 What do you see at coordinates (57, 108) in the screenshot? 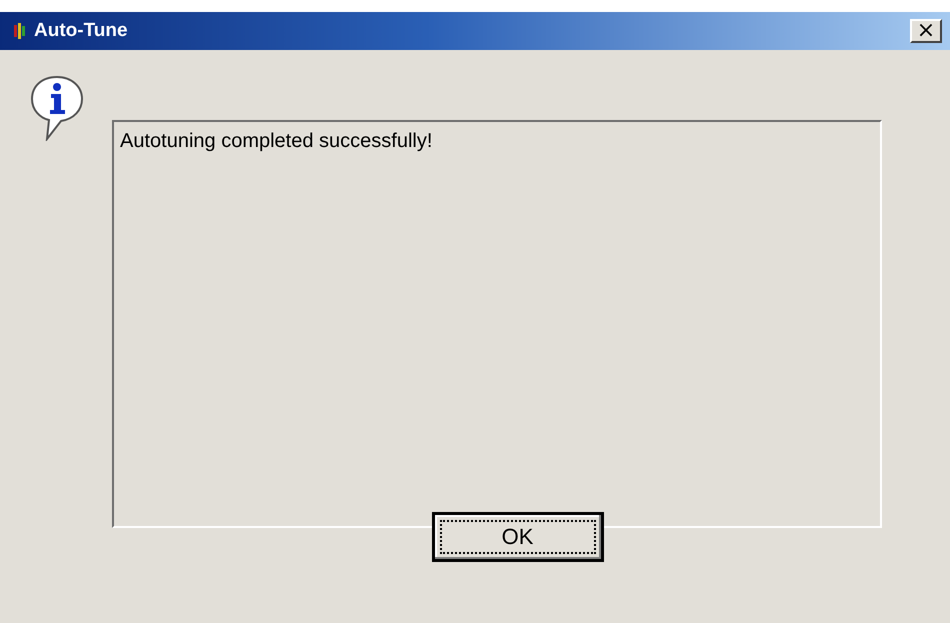
I see `info-icon` at bounding box center [57, 108].